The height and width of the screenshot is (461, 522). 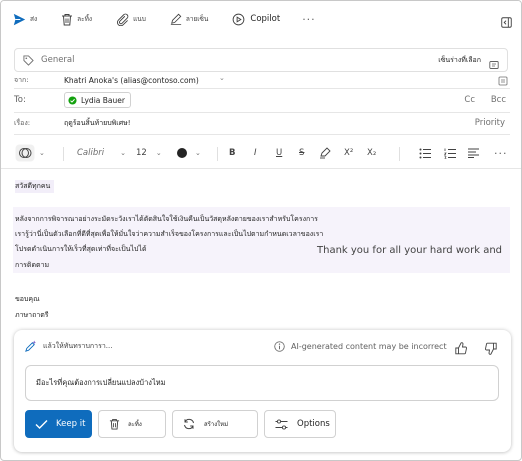 I want to click on keep-it-button: Keep it, so click(x=58, y=424).